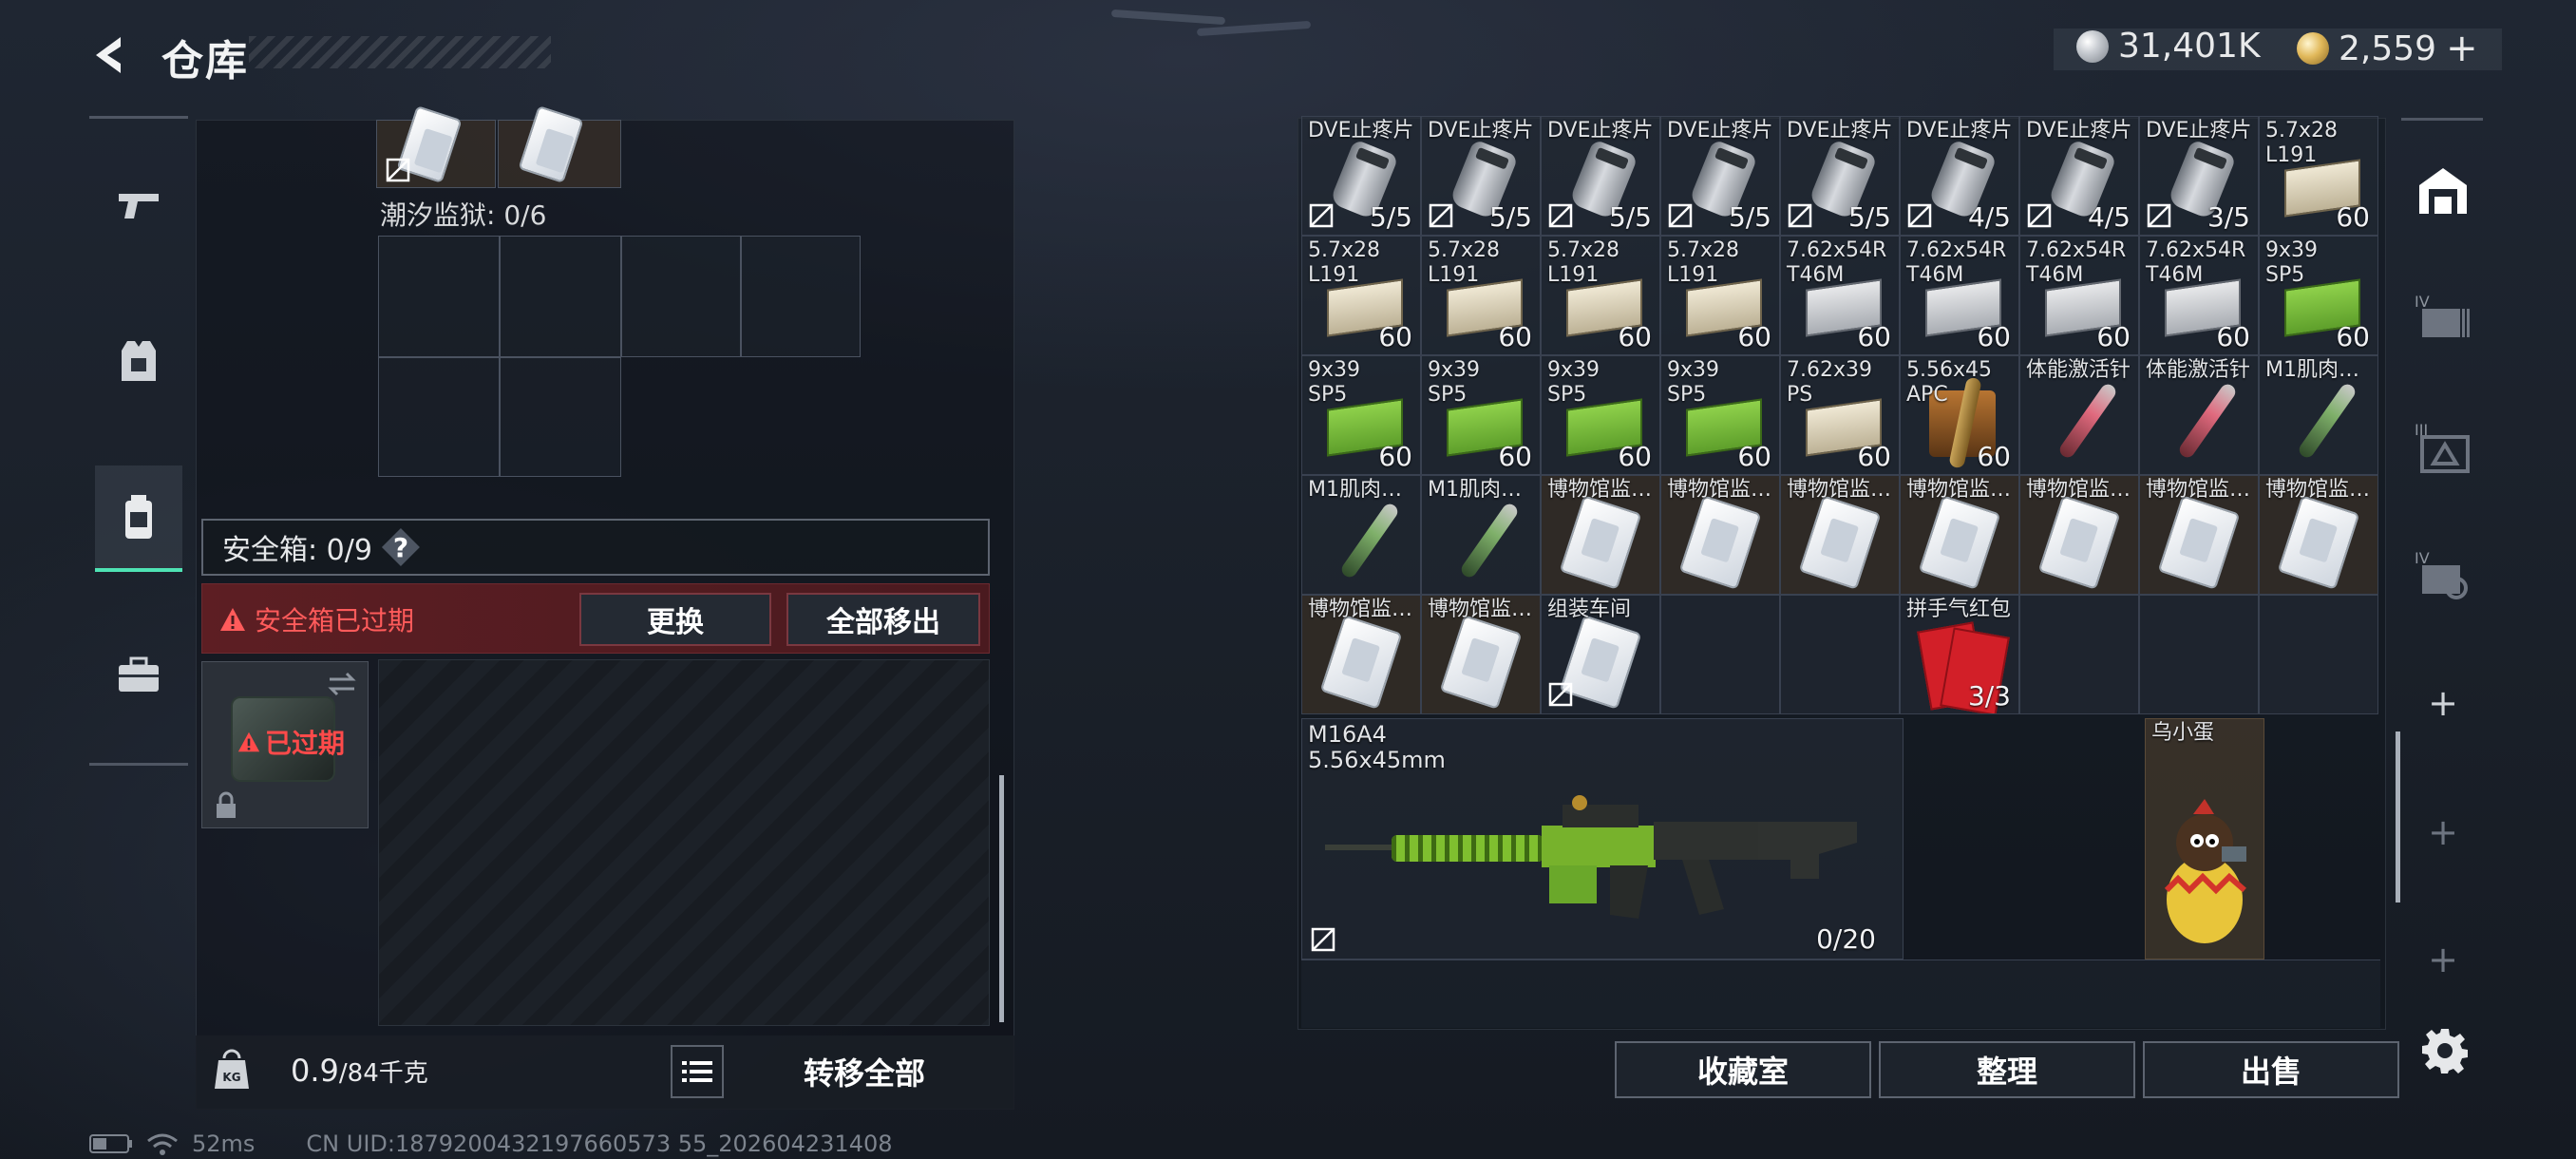 The height and width of the screenshot is (1159, 2576). I want to click on add-currency-button: +, so click(2462, 48).